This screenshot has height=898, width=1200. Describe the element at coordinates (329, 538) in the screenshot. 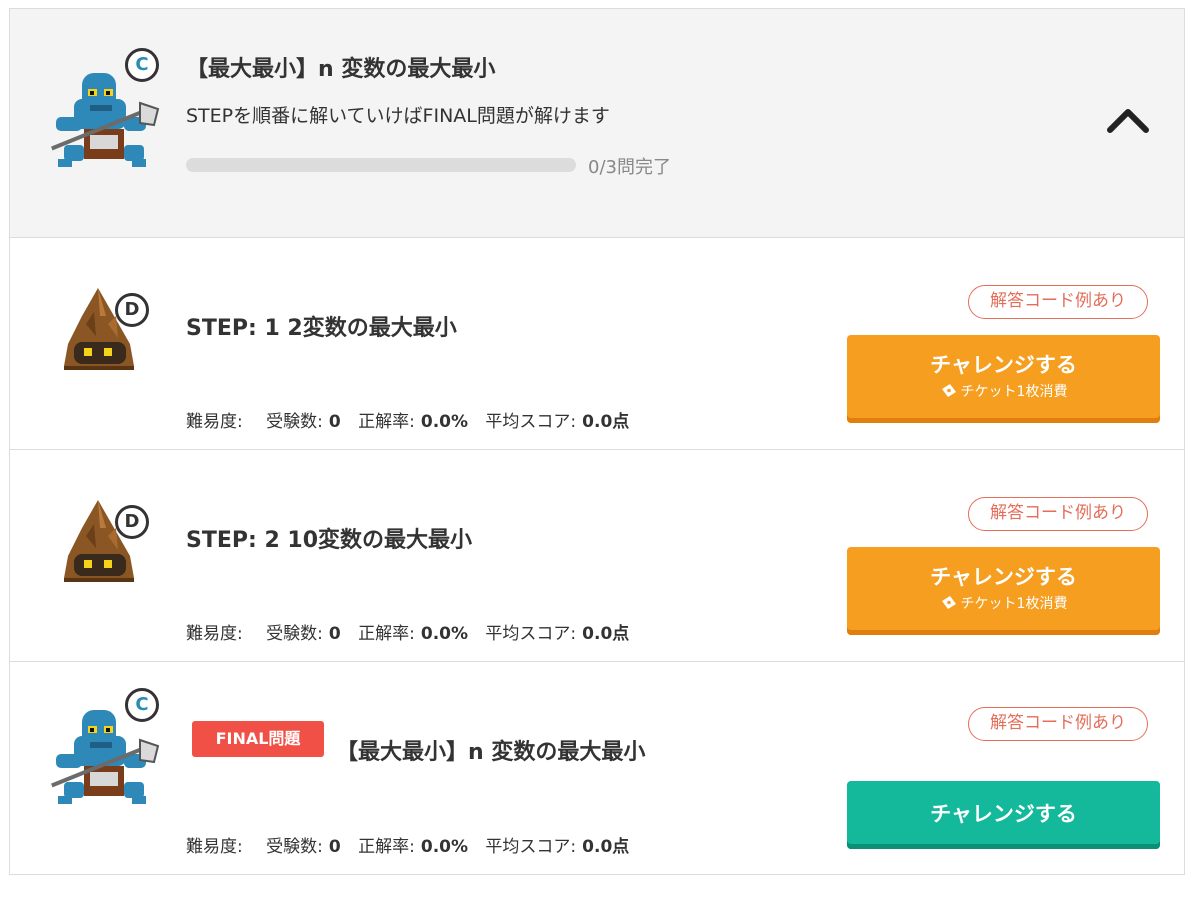

I see `step-title: STEP: 2 10変数の最大最小` at that location.